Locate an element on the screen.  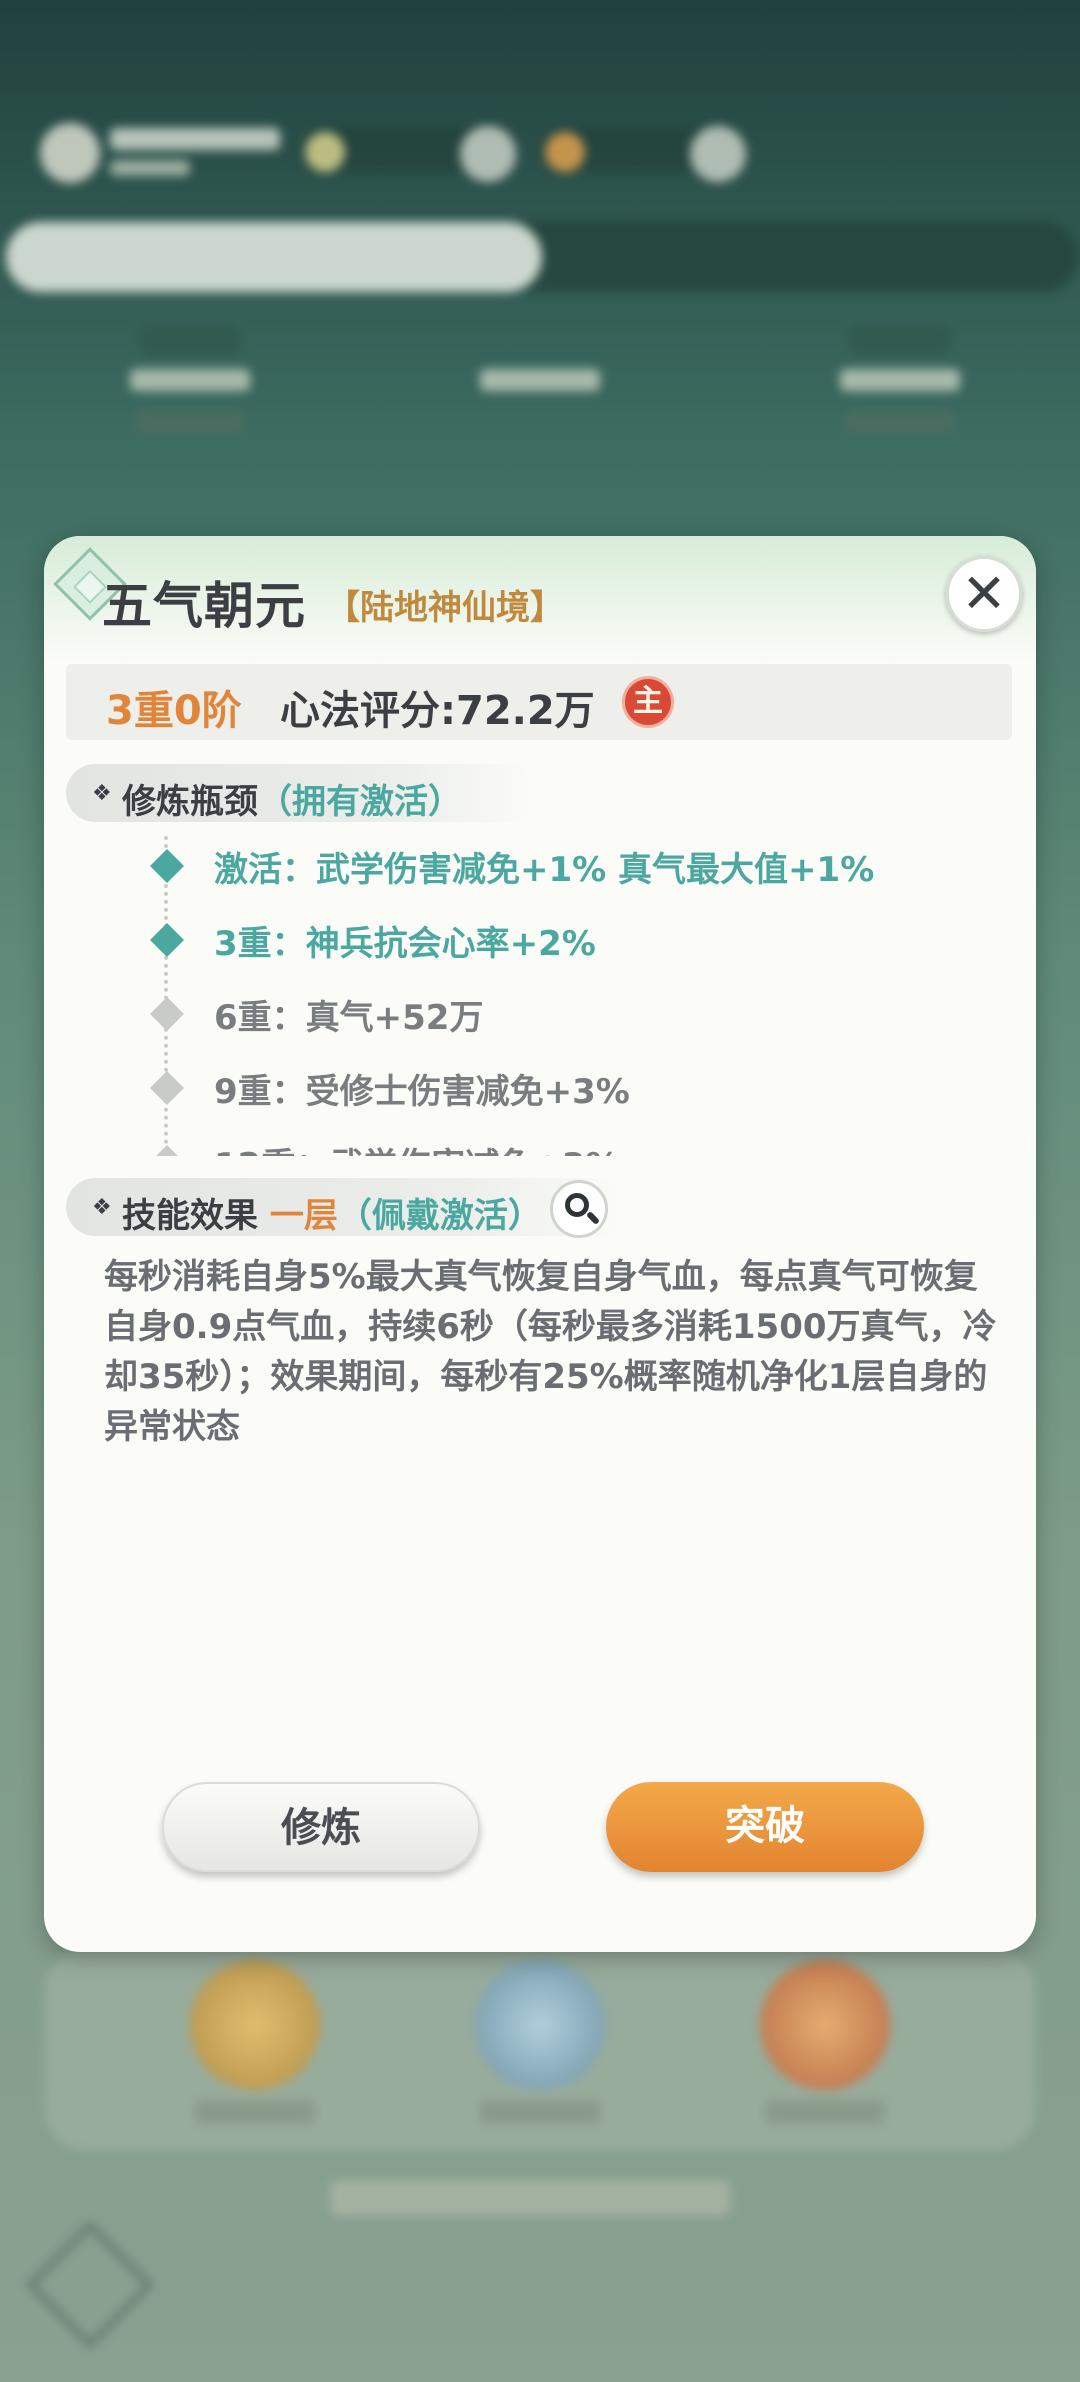
list-item-text: 激活：武学伤害减免+1% 真气最大值+1% is located at coordinates (544, 870).